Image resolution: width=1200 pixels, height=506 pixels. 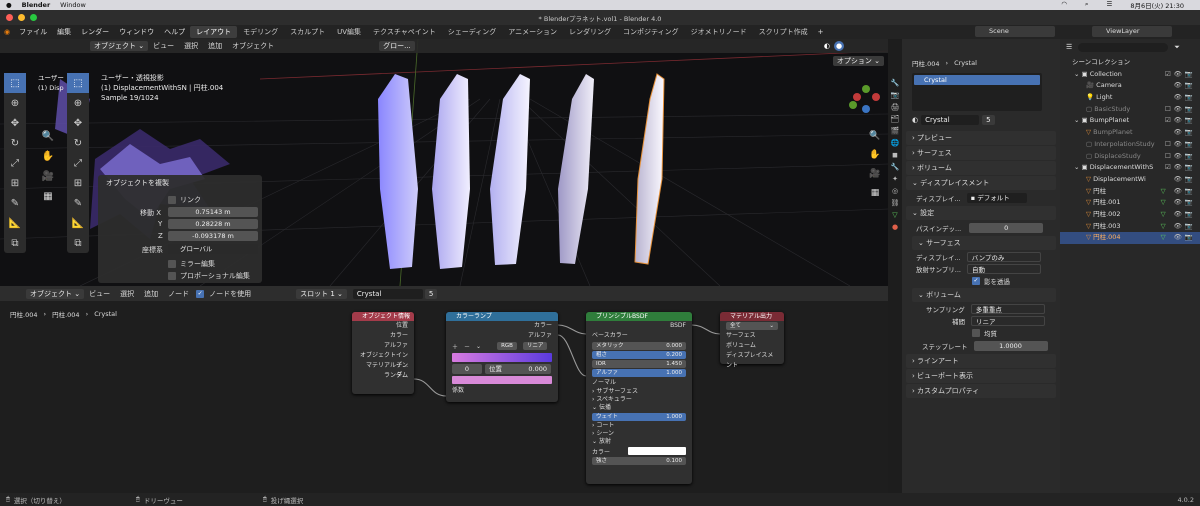 I want to click on tab-shading: シェーディング, so click(x=472, y=32).